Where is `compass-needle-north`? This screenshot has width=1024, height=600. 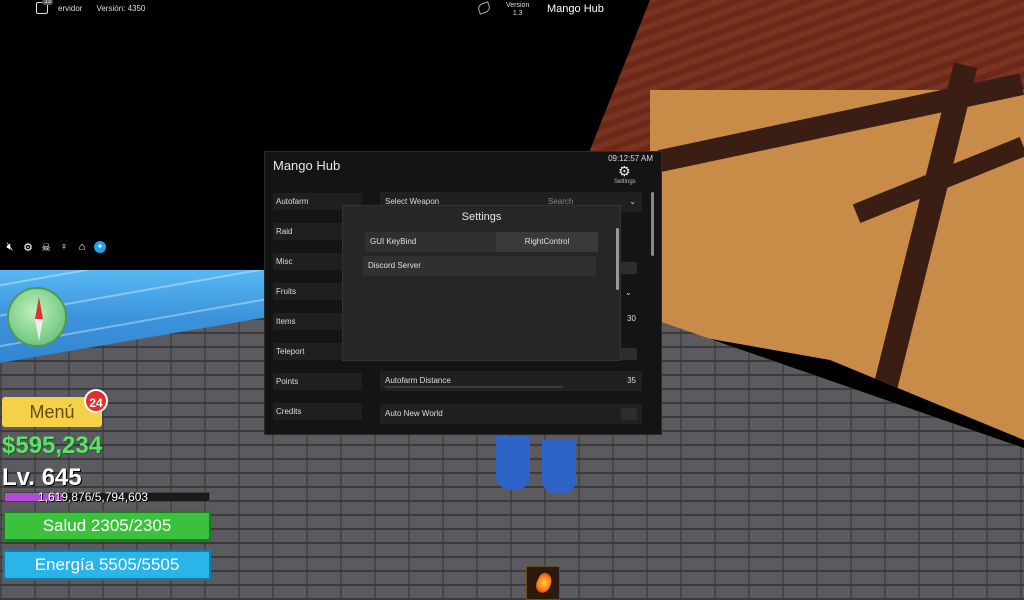
compass-needle-north is located at coordinates (39, 308).